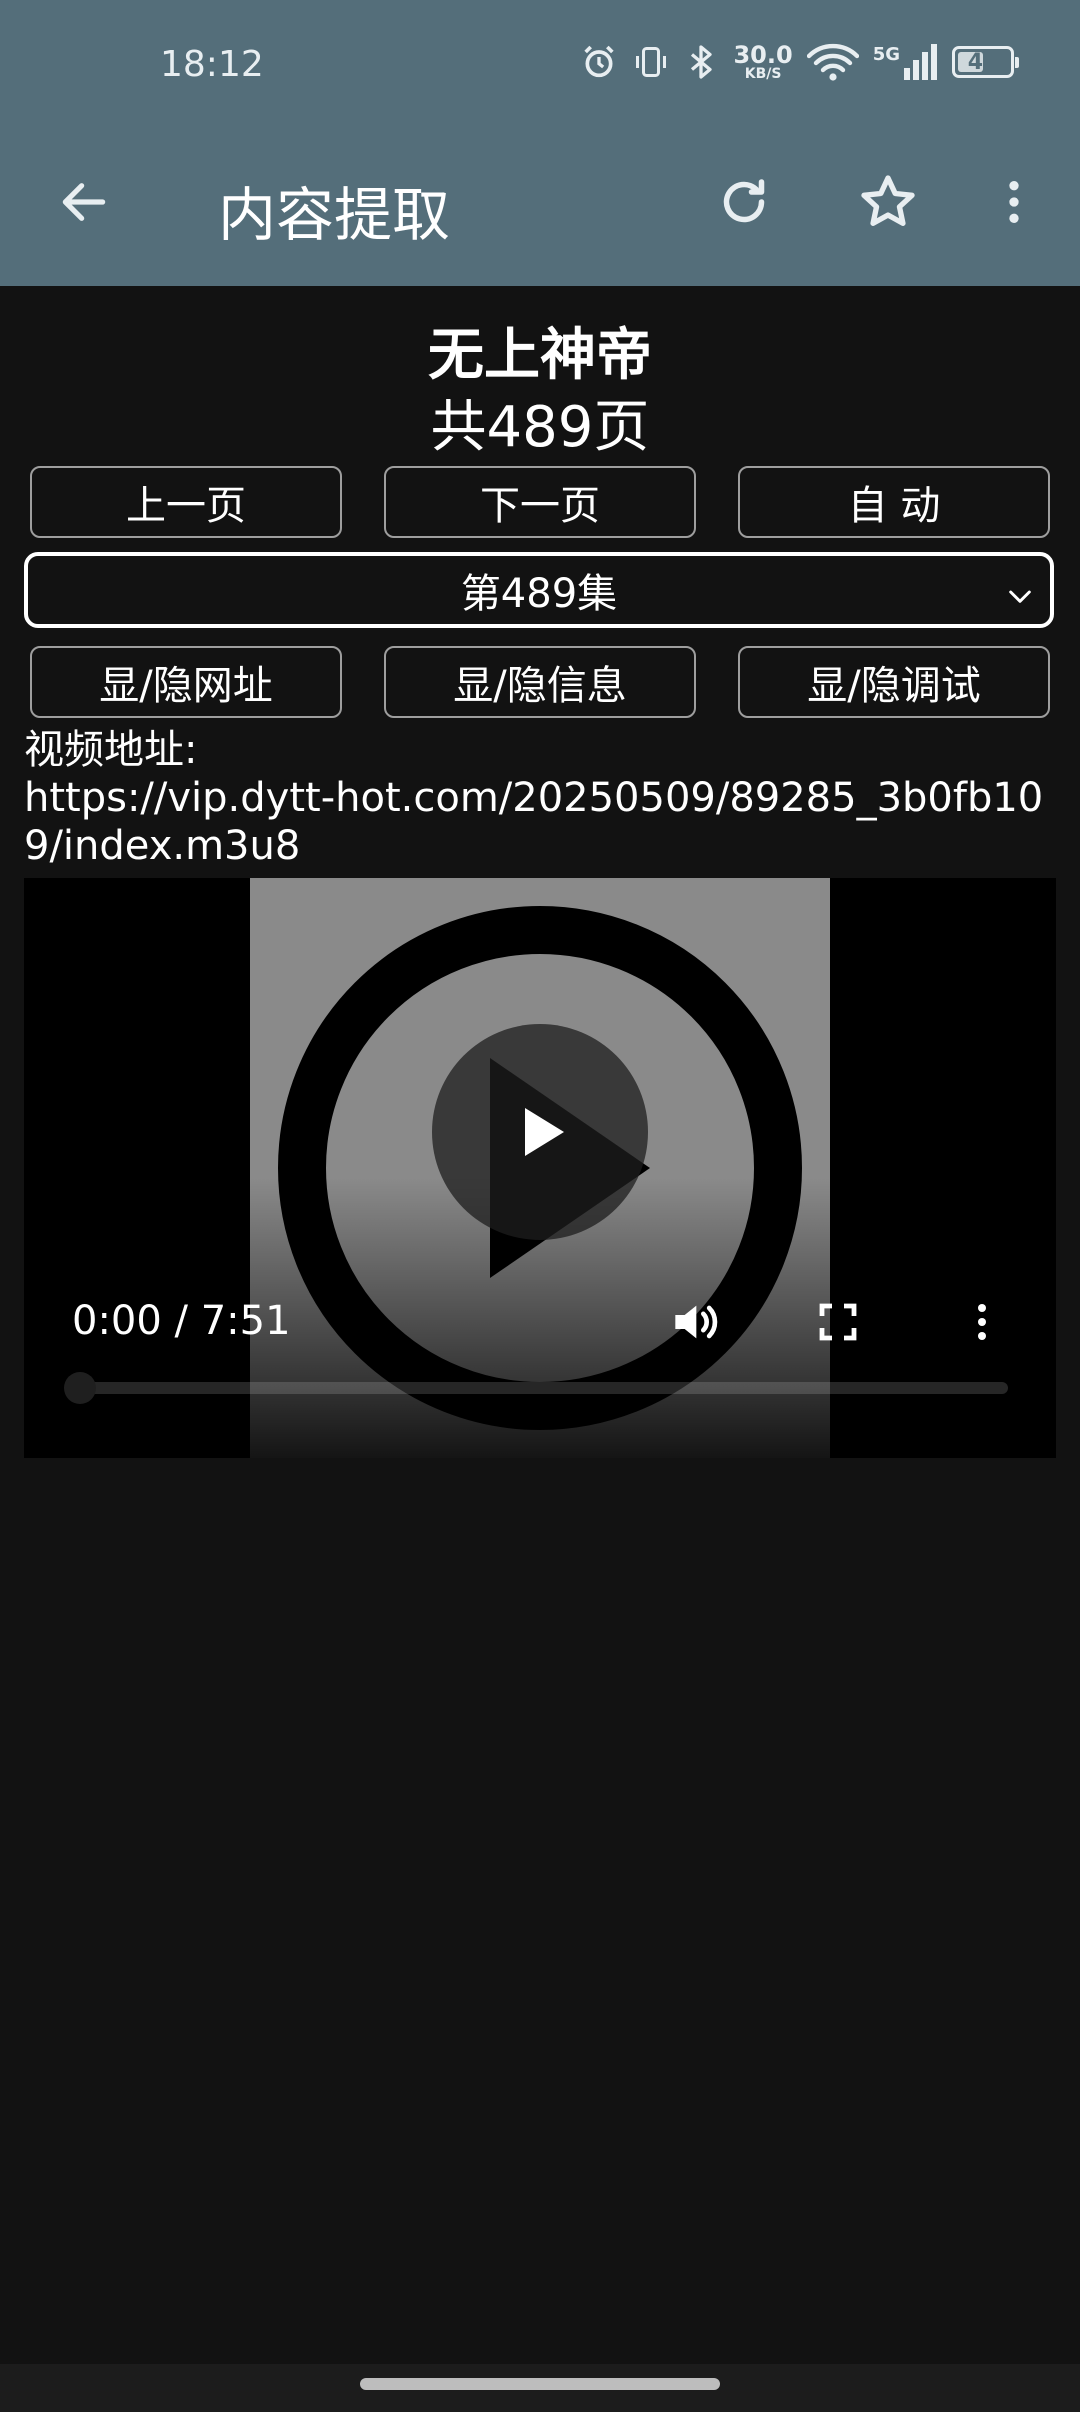 This screenshot has height=2412, width=1080. What do you see at coordinates (540, 502) in the screenshot?
I see `next-page-button: 下一页` at bounding box center [540, 502].